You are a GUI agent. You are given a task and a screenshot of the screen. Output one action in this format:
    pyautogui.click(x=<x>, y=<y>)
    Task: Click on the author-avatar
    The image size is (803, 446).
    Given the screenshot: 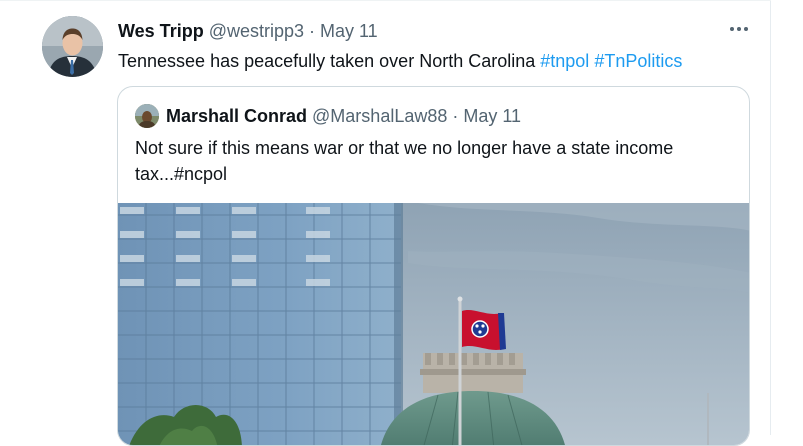 What is the action you would take?
    pyautogui.click(x=72, y=46)
    